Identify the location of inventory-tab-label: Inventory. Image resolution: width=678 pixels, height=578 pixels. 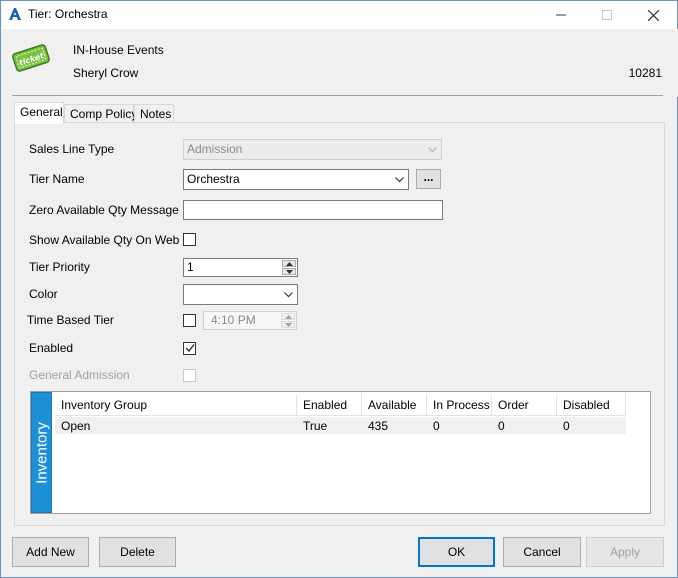
(41, 452).